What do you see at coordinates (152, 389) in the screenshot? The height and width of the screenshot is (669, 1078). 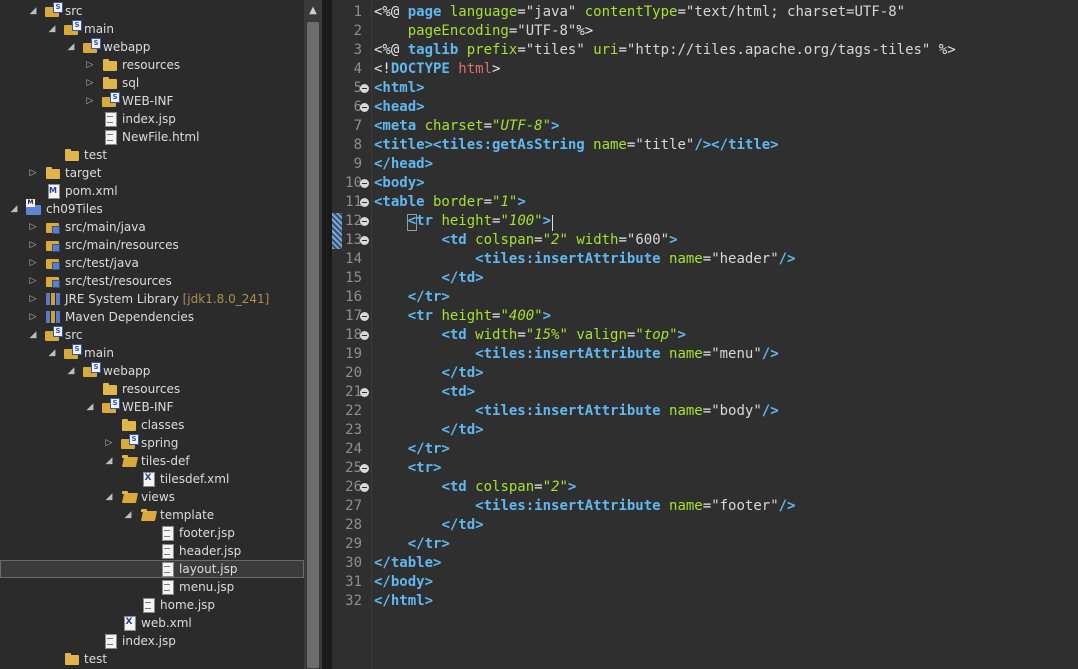 I see `tree-node: resources` at bounding box center [152, 389].